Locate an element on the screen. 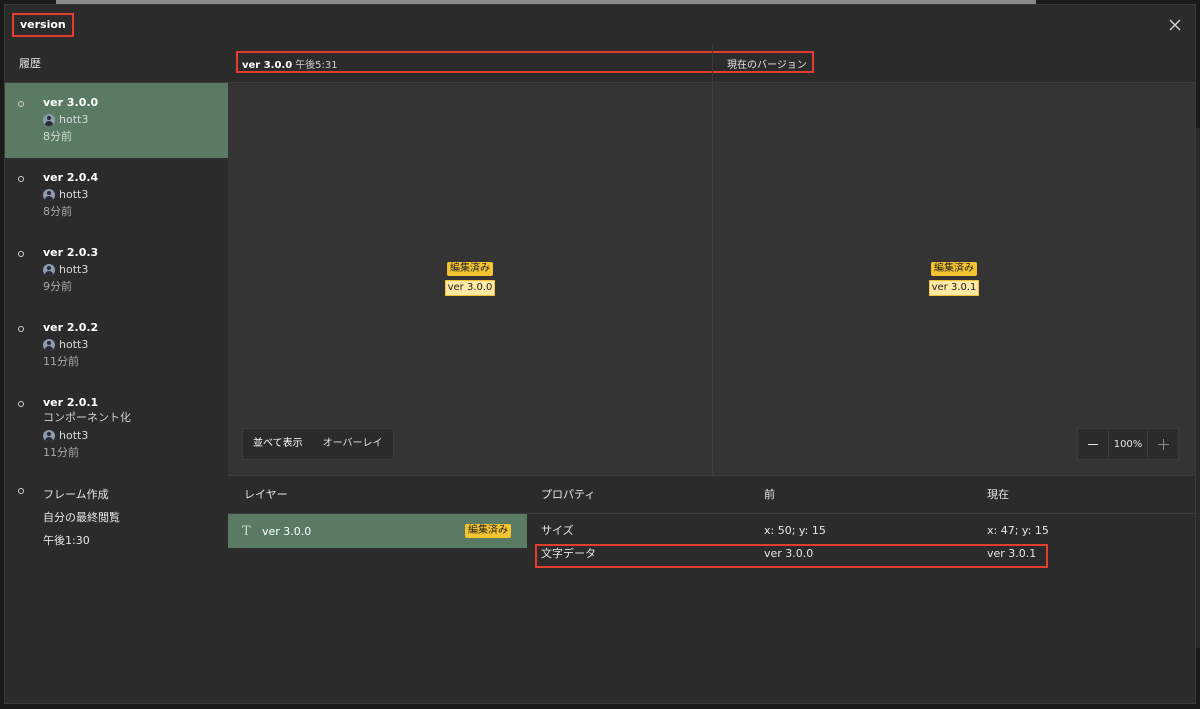  current-version-label: 現在のバージョン is located at coordinates (767, 65).